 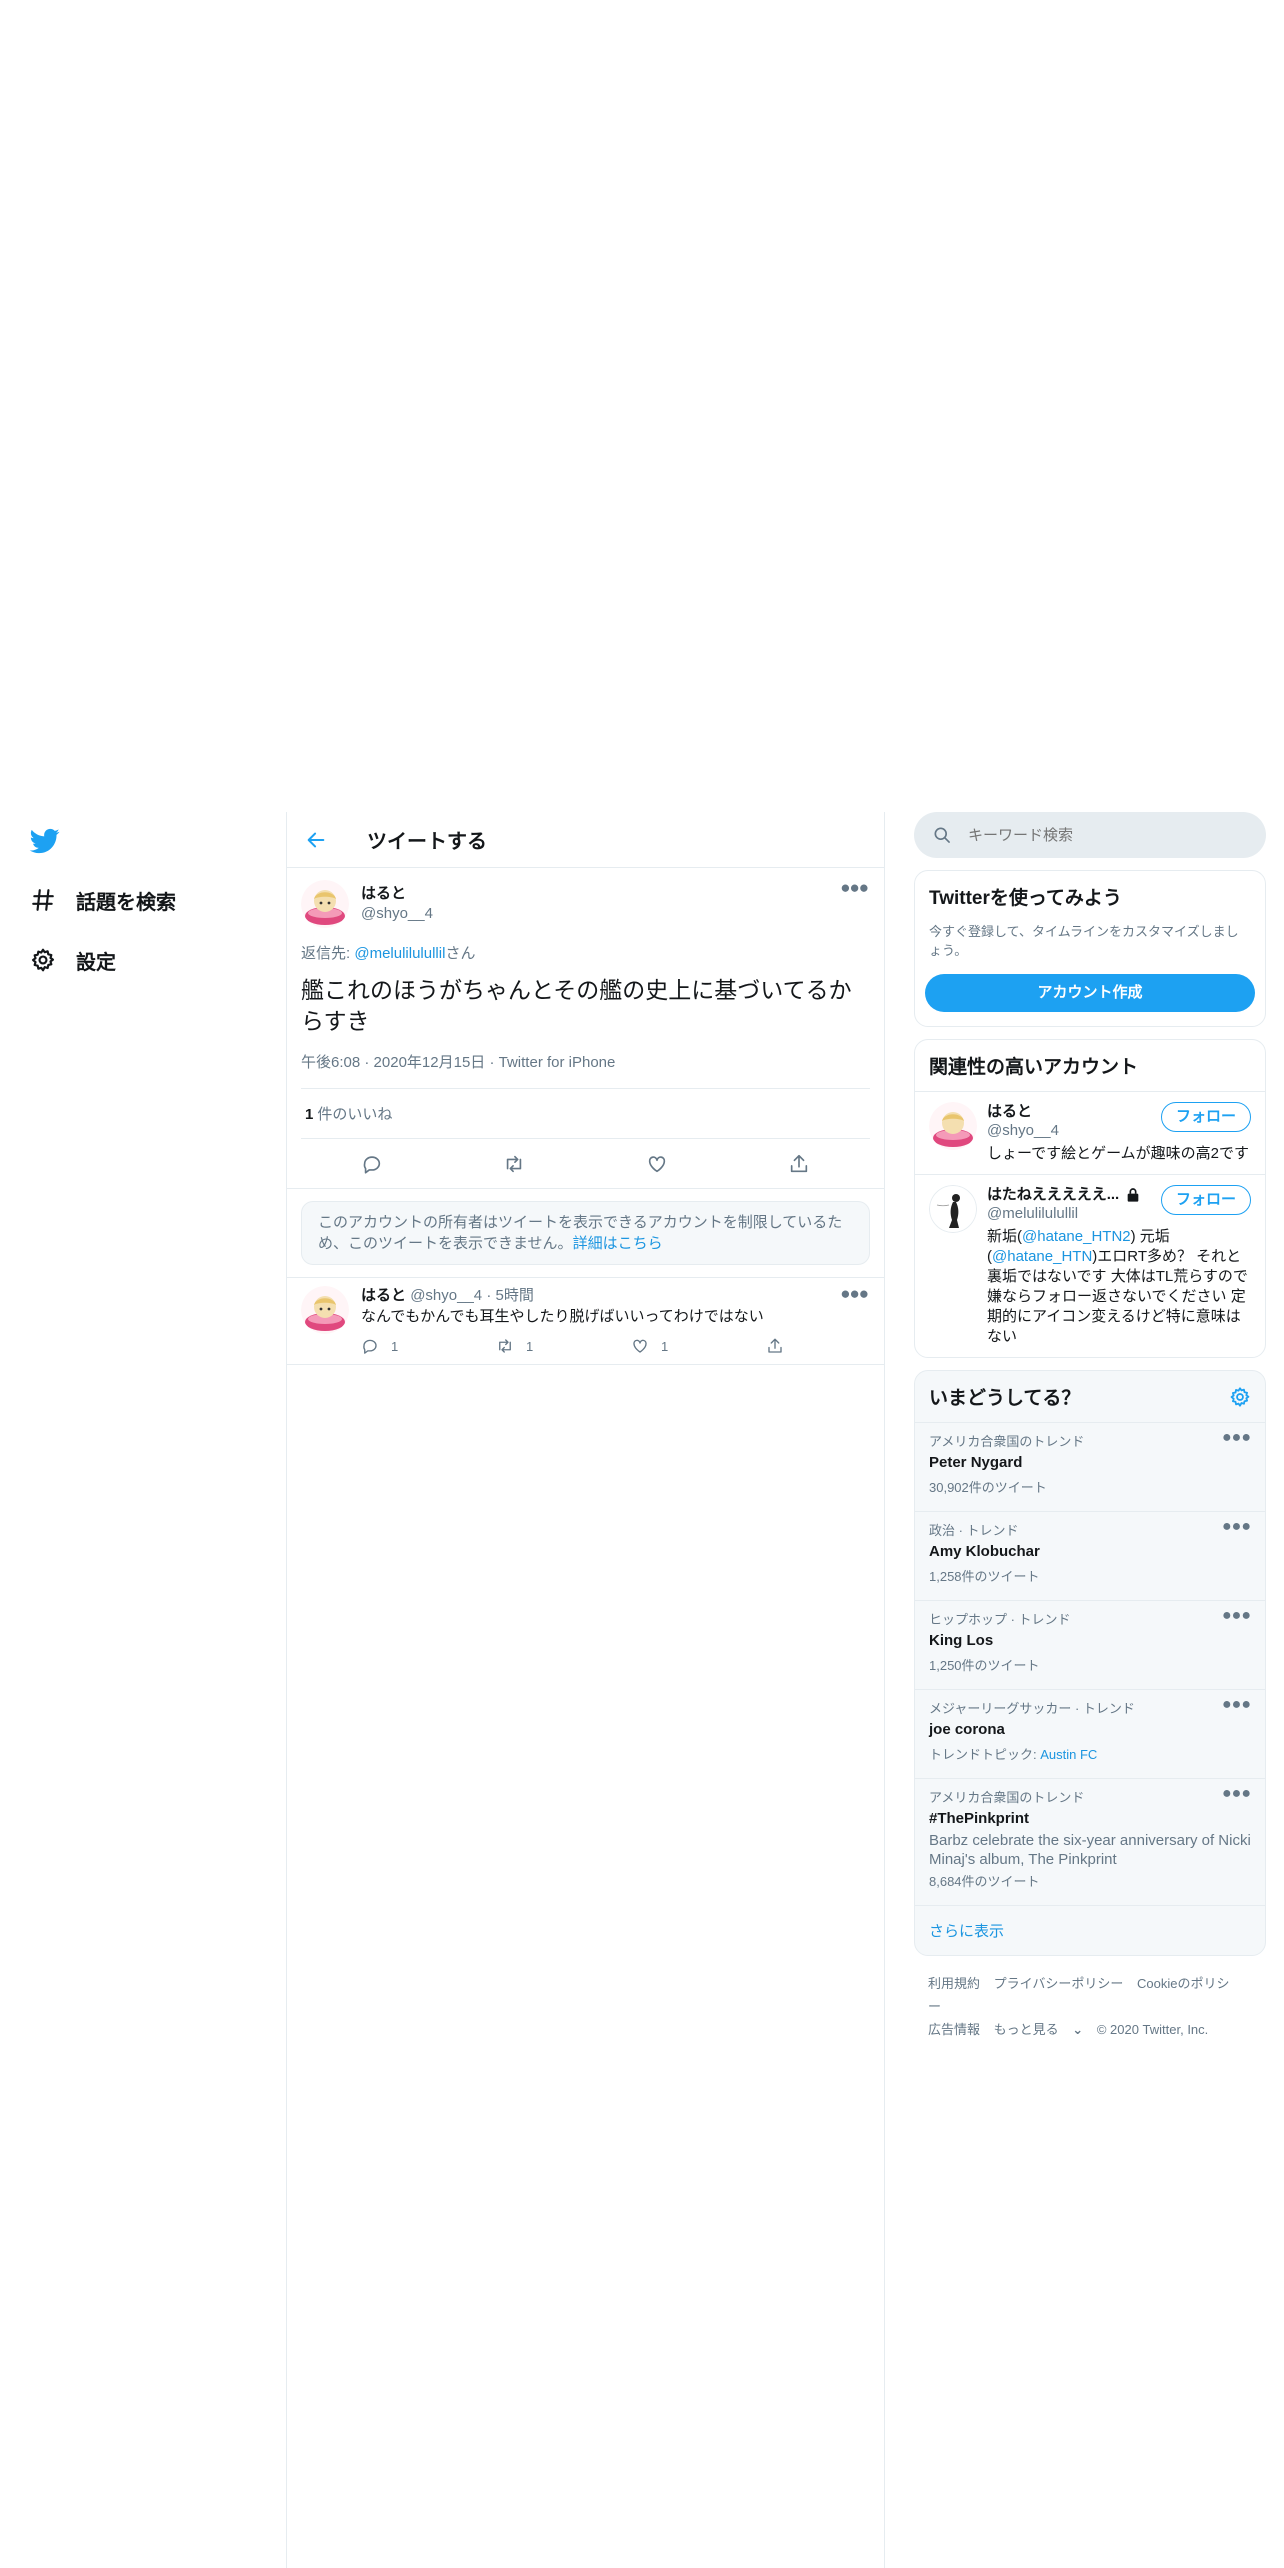 I want to click on trend-topic: トレンドトピック: Austin FC, so click(x=1090, y=1755).